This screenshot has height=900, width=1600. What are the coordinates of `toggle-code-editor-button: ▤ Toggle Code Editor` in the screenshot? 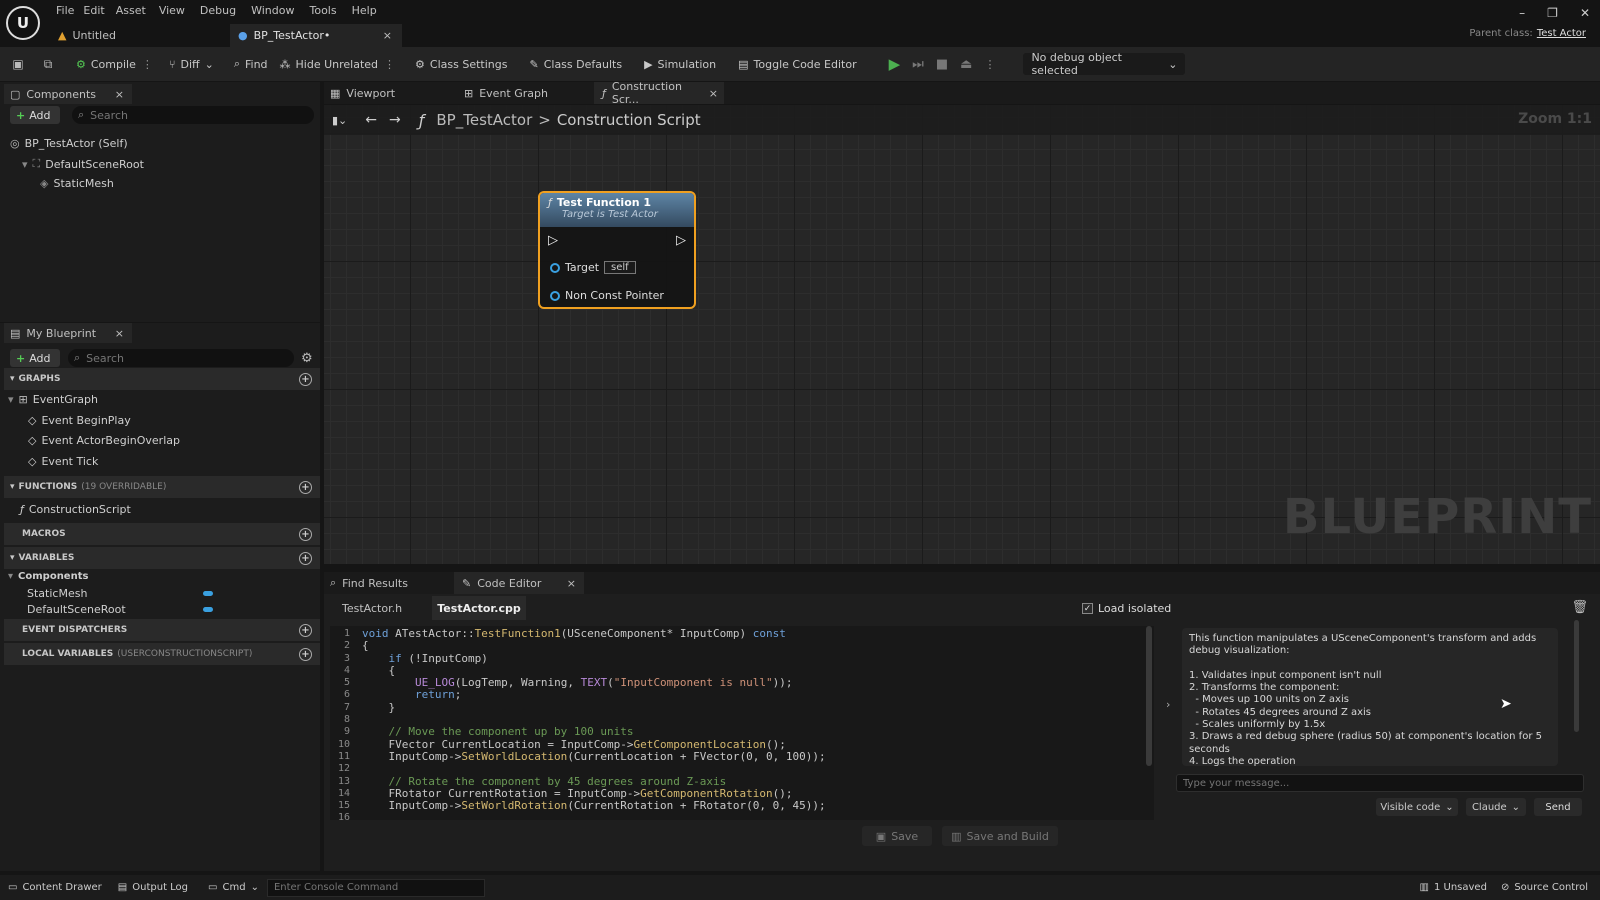 It's located at (797, 64).